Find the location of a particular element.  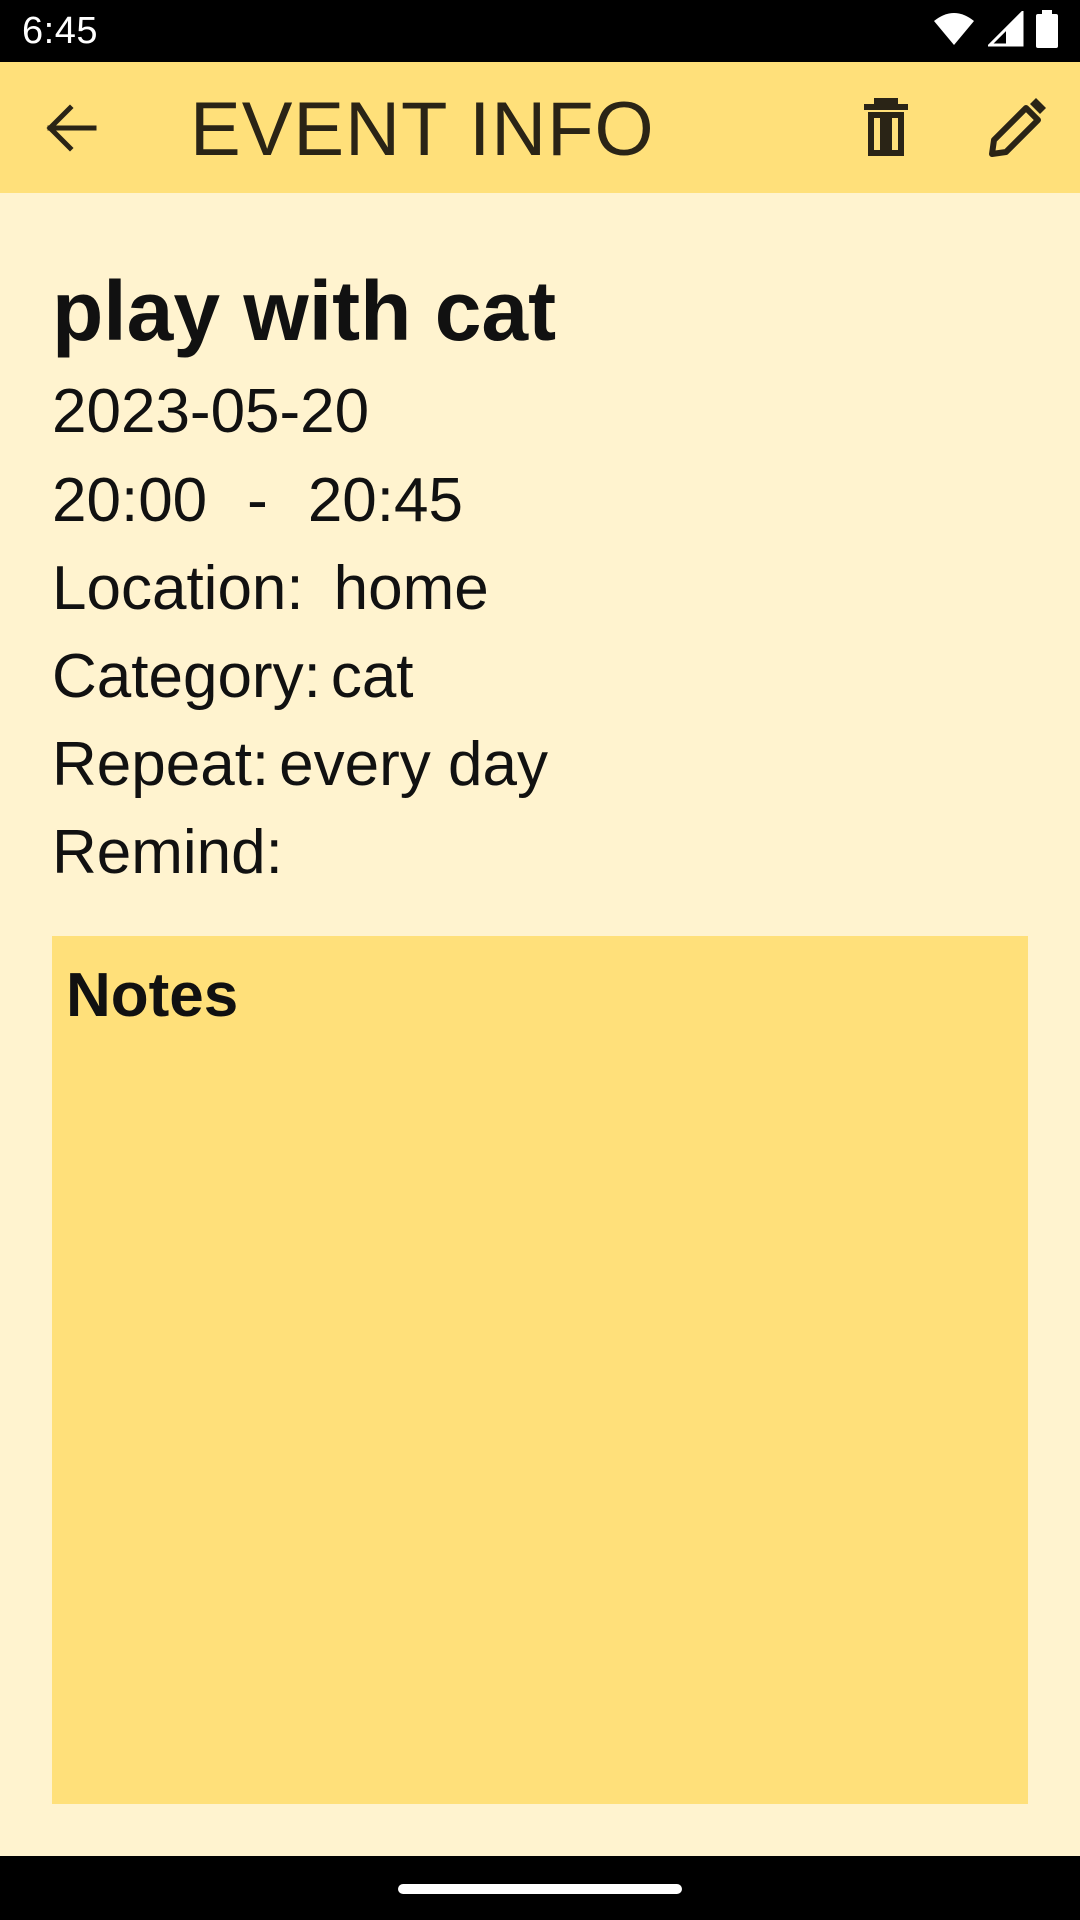

status-icons is located at coordinates (995, 30).